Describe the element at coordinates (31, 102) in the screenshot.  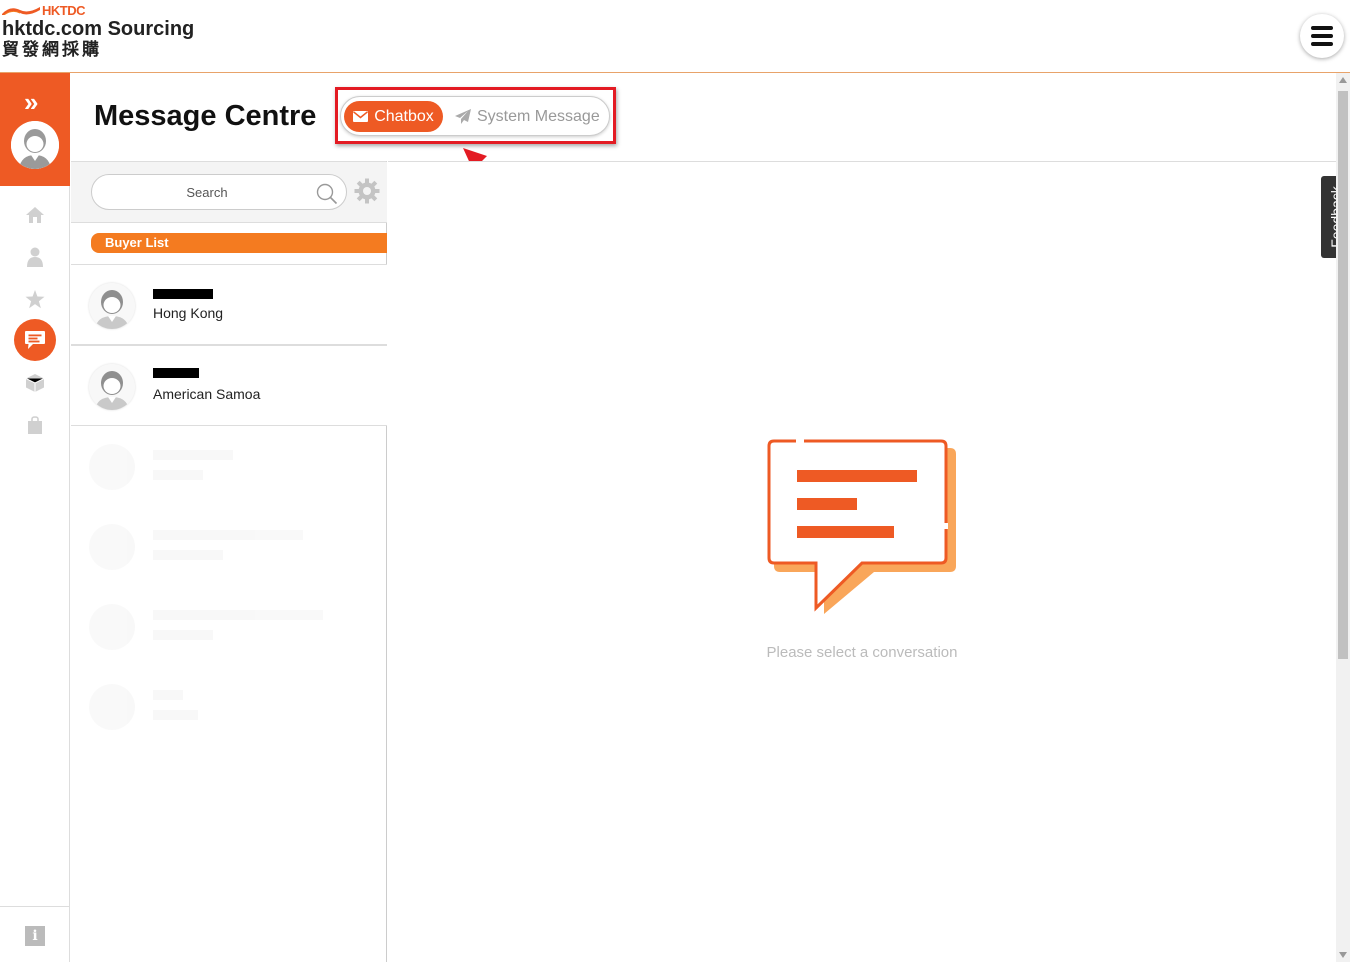
I see `double-chevron-right-icon: »` at that location.